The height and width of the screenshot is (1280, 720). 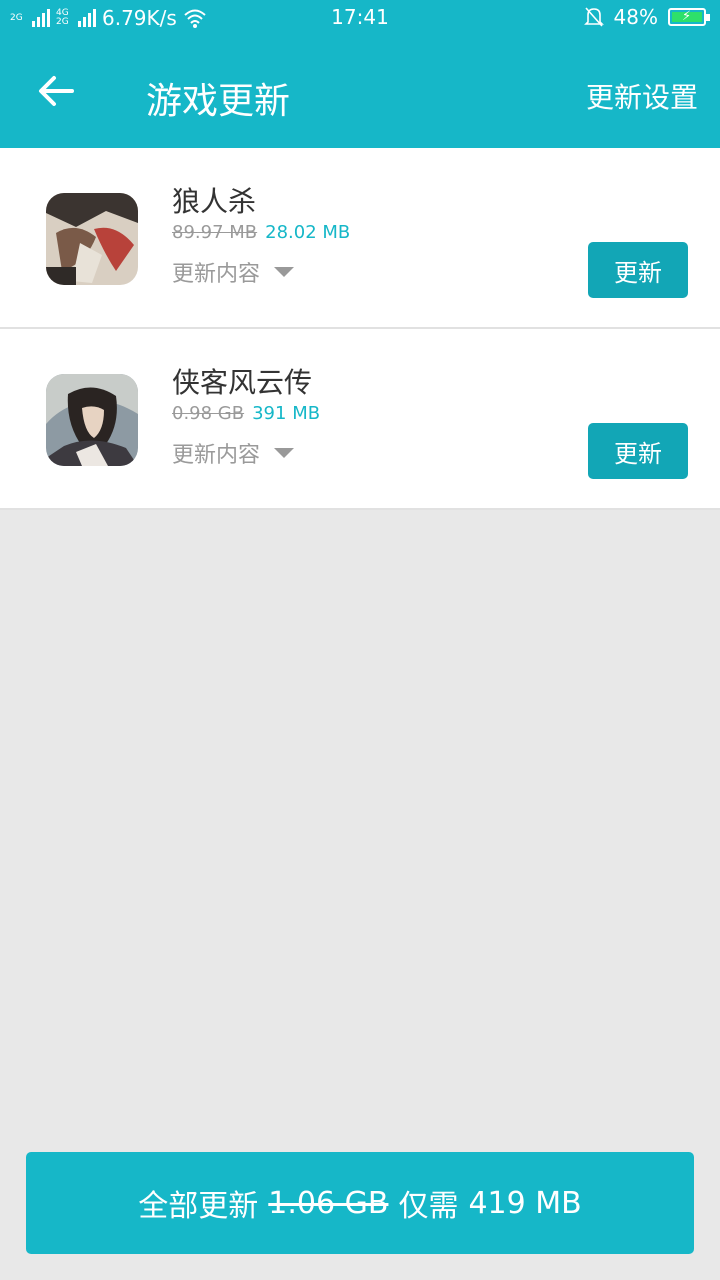 What do you see at coordinates (57, 91) in the screenshot?
I see `back-arrow-icon` at bounding box center [57, 91].